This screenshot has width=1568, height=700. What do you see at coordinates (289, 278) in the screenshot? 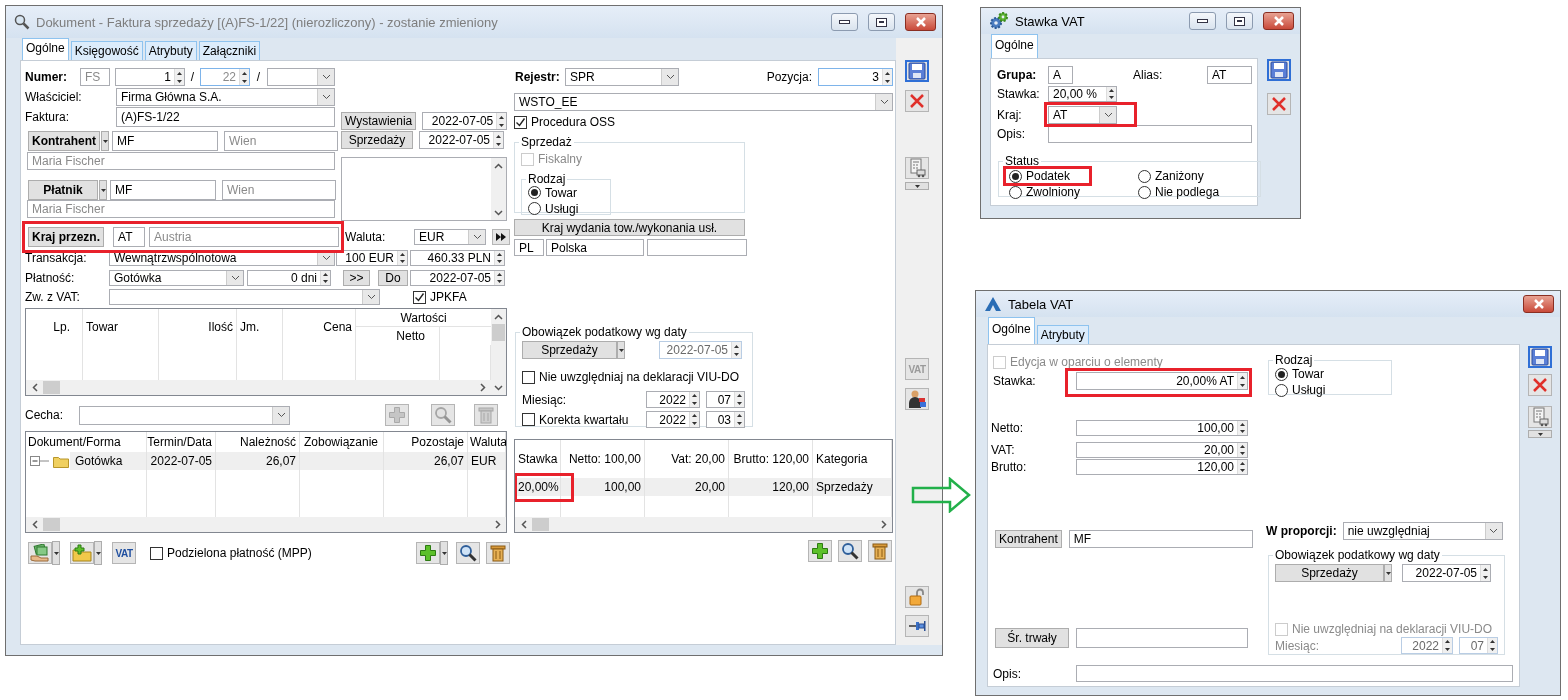
I see `spin-field: 0 dni` at bounding box center [289, 278].